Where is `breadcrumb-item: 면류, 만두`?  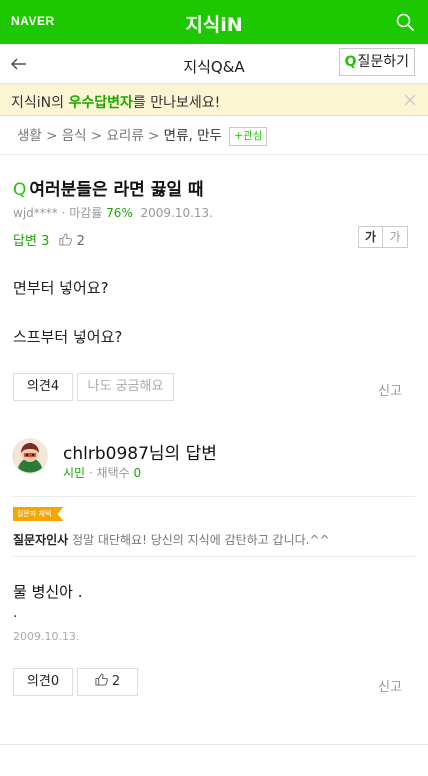
breadcrumb-item: 면류, 만두 is located at coordinates (193, 136).